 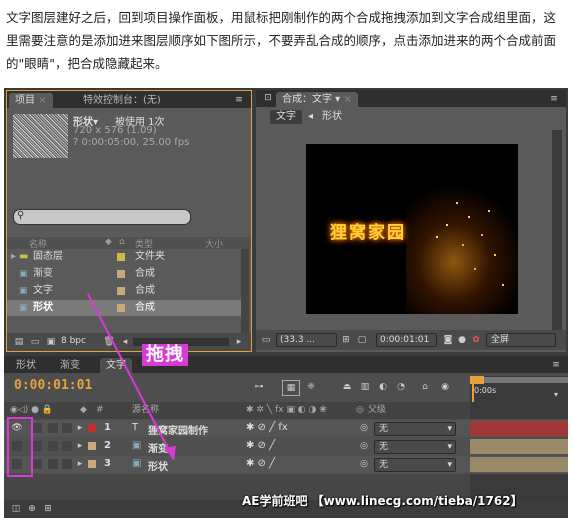 What do you see at coordinates (131, 377) in the screenshot?
I see `drag-arrow-line` at bounding box center [131, 377].